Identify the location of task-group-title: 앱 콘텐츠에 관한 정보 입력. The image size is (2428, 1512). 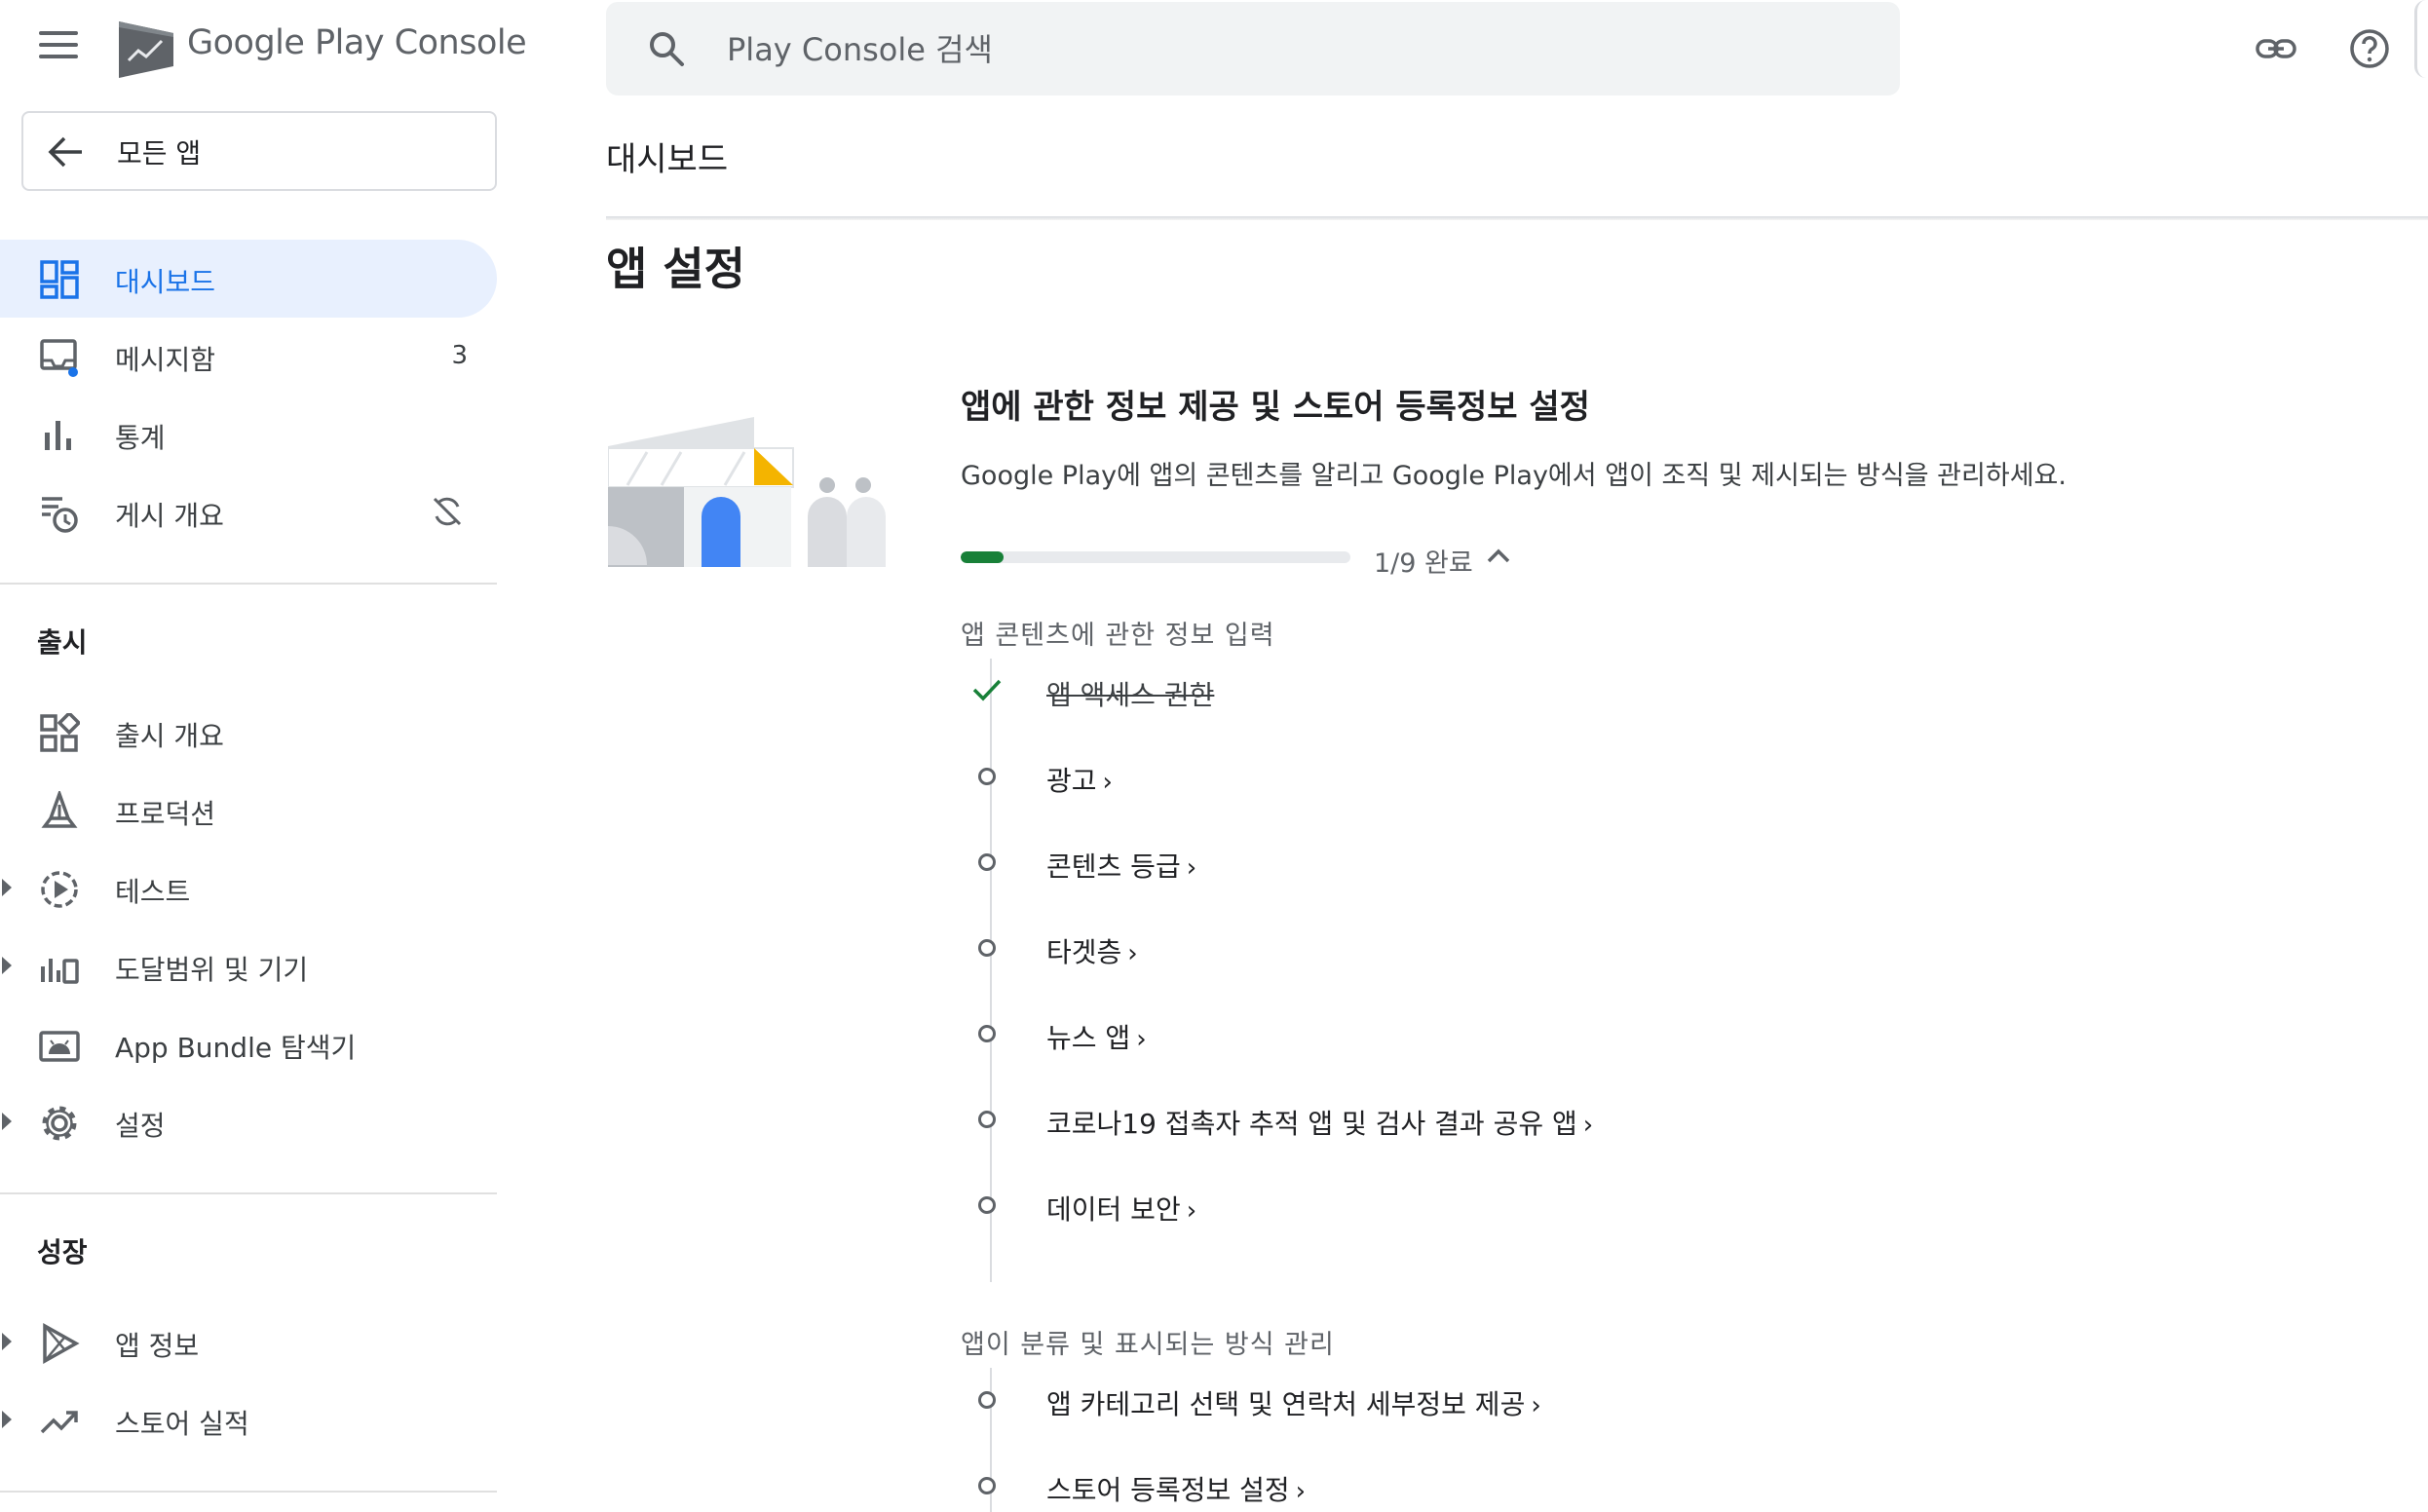
(1118, 636).